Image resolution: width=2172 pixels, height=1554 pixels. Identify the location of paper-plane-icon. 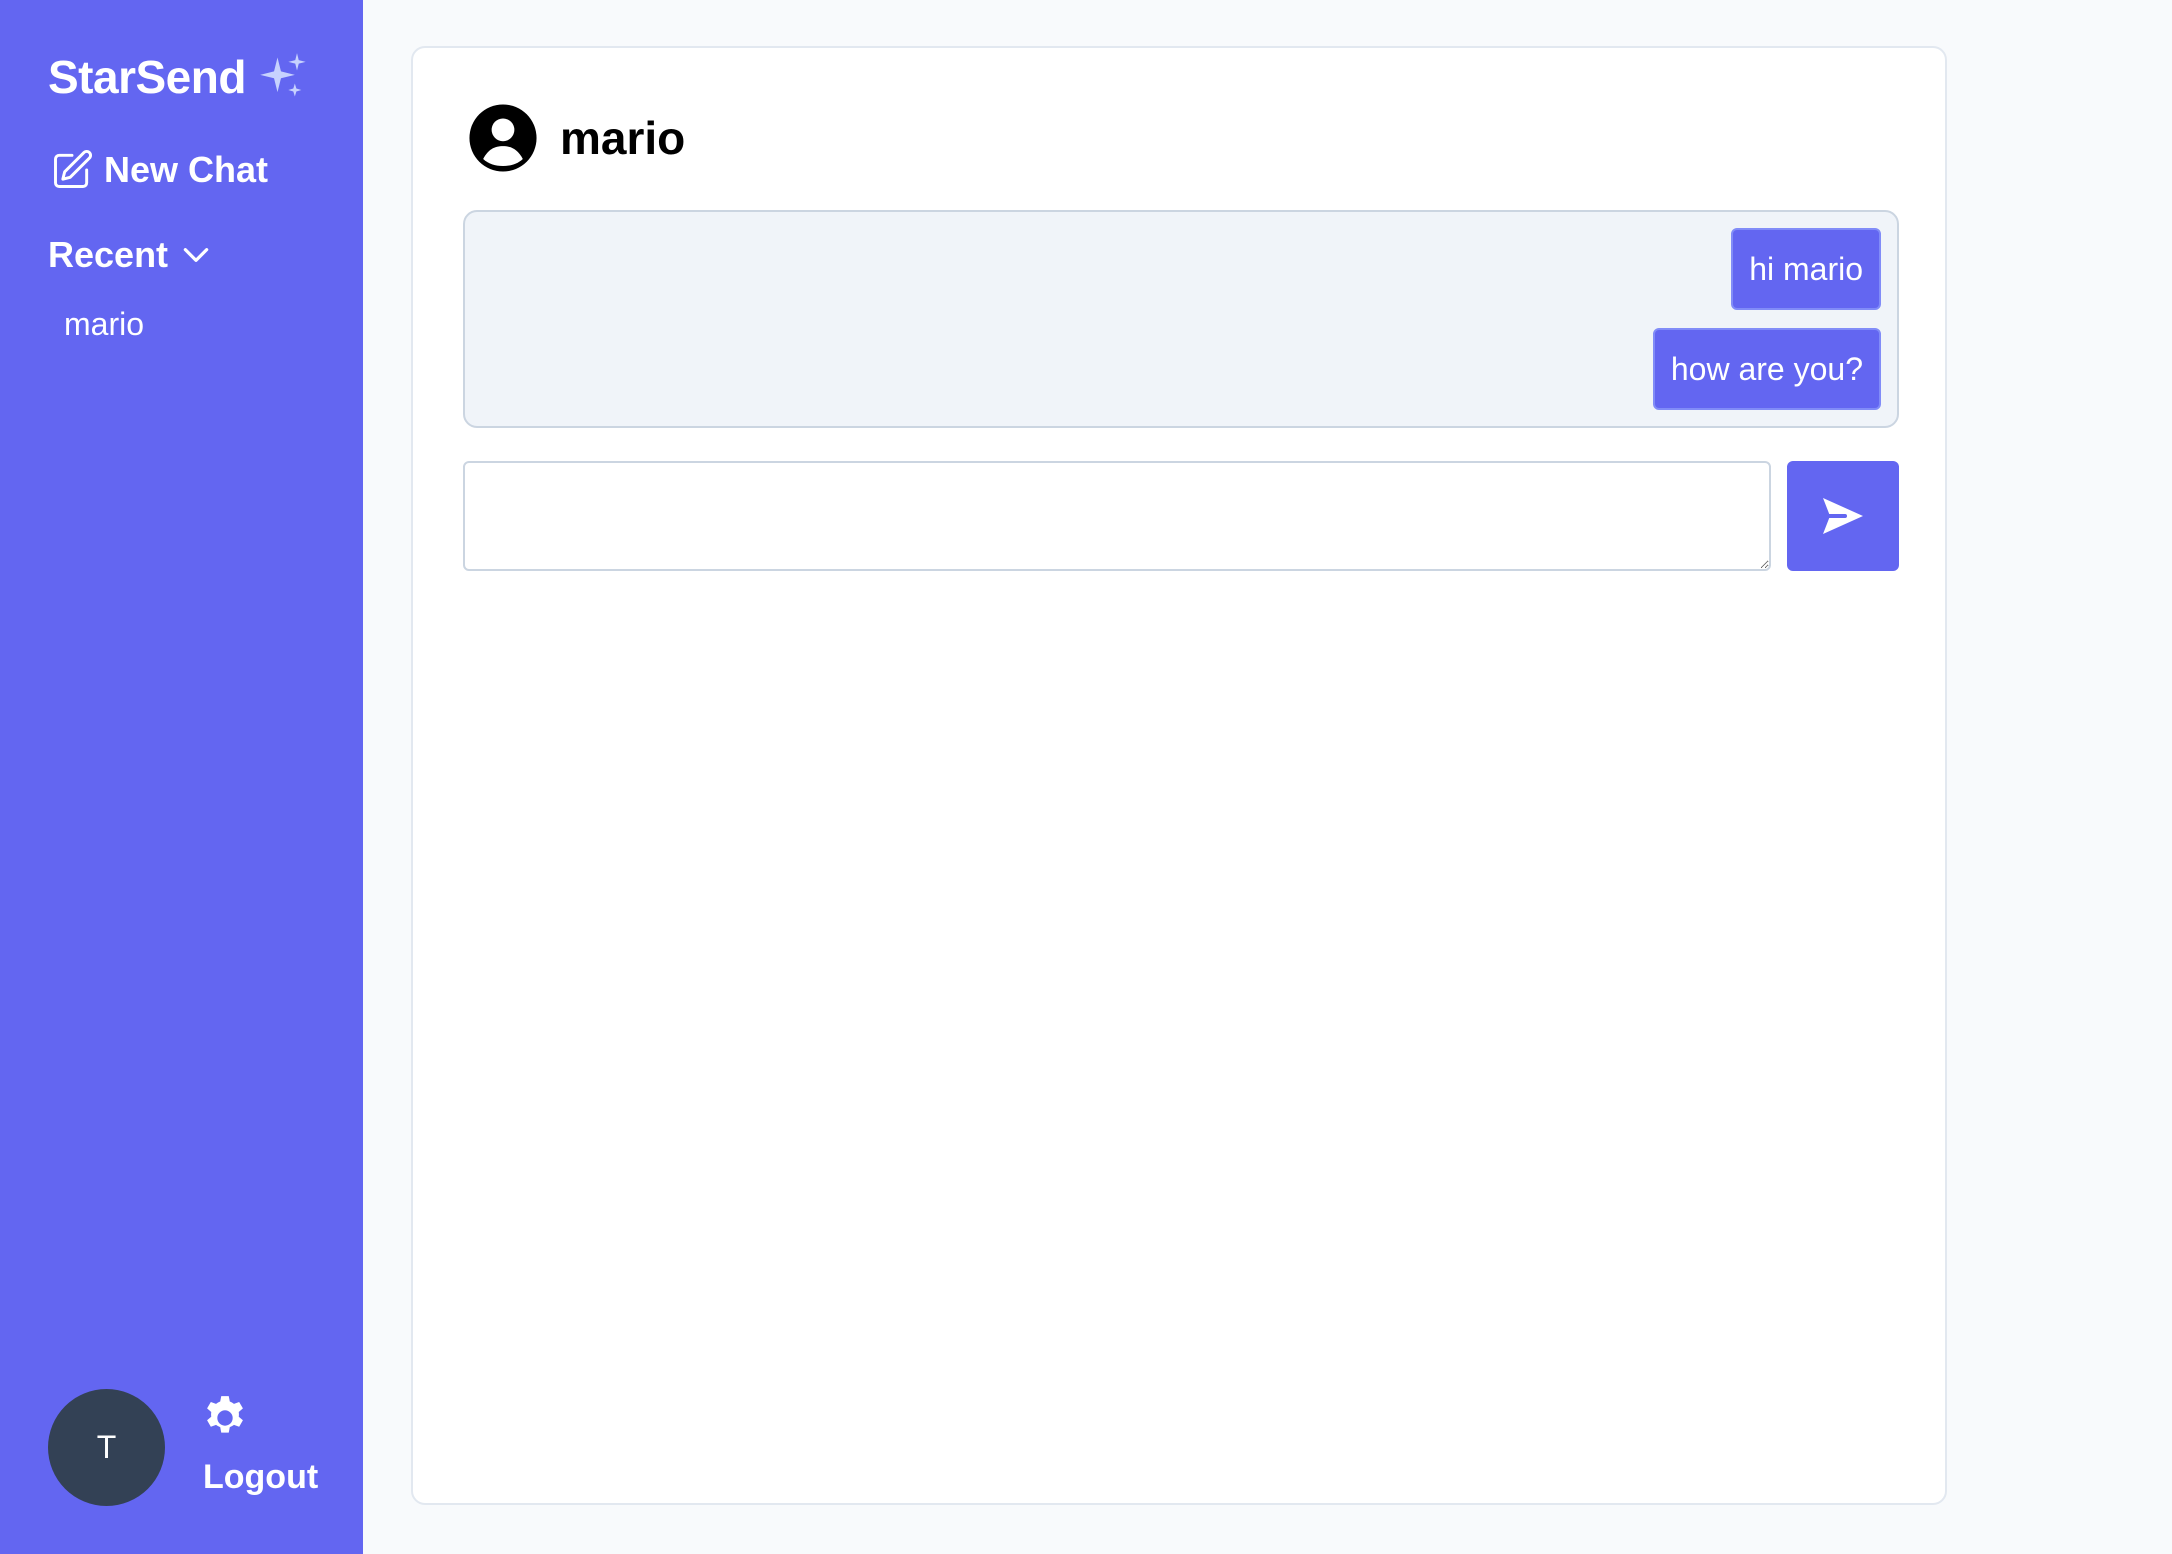
(1843, 516).